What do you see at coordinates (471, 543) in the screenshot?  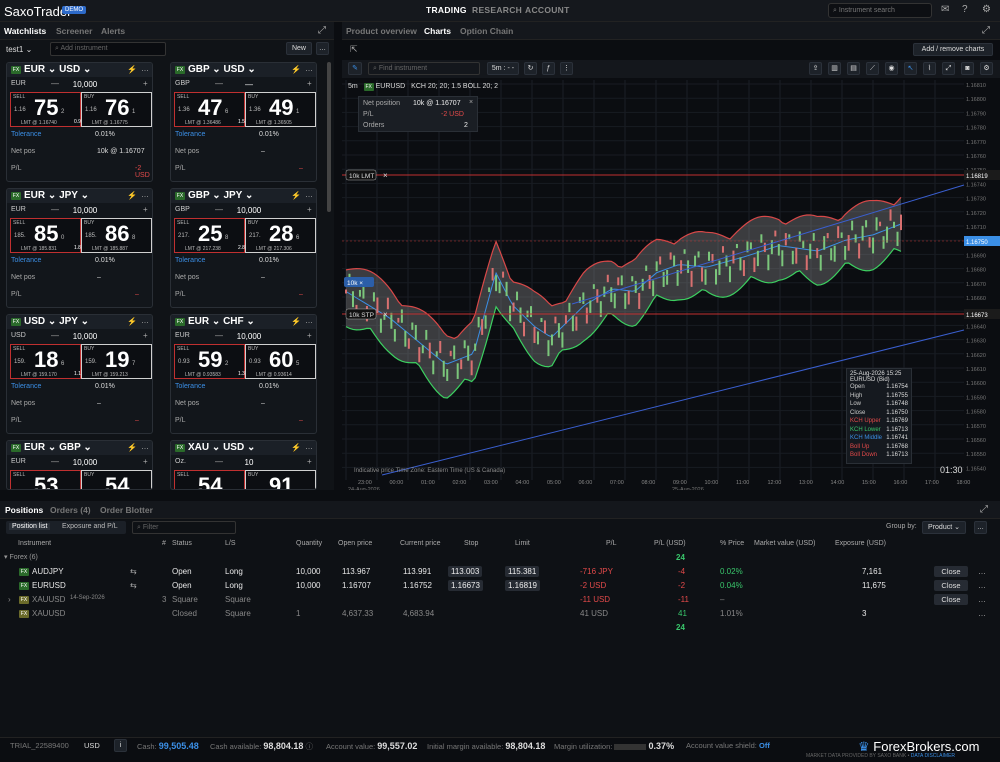 I see `column-header: Stop` at bounding box center [471, 543].